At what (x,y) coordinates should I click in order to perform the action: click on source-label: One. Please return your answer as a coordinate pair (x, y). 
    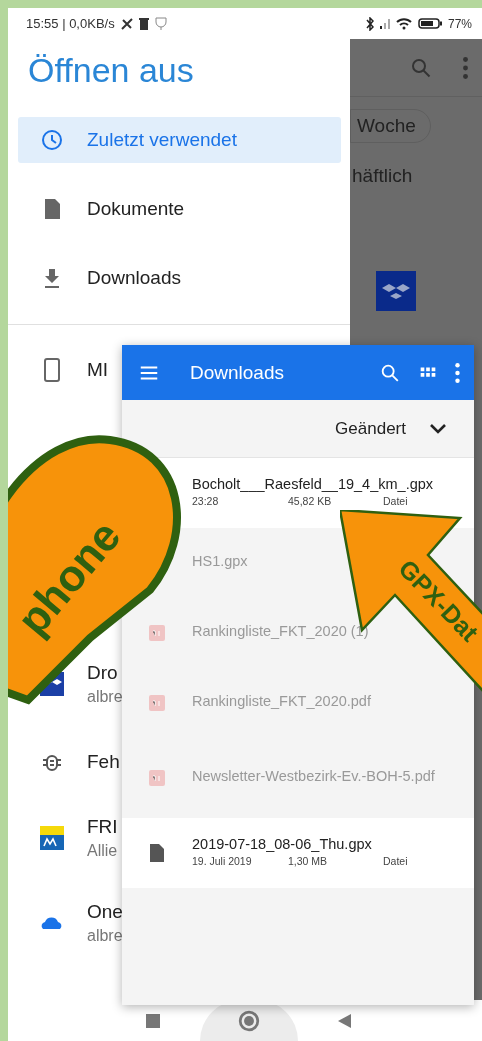
    Looking at the image, I should click on (105, 912).